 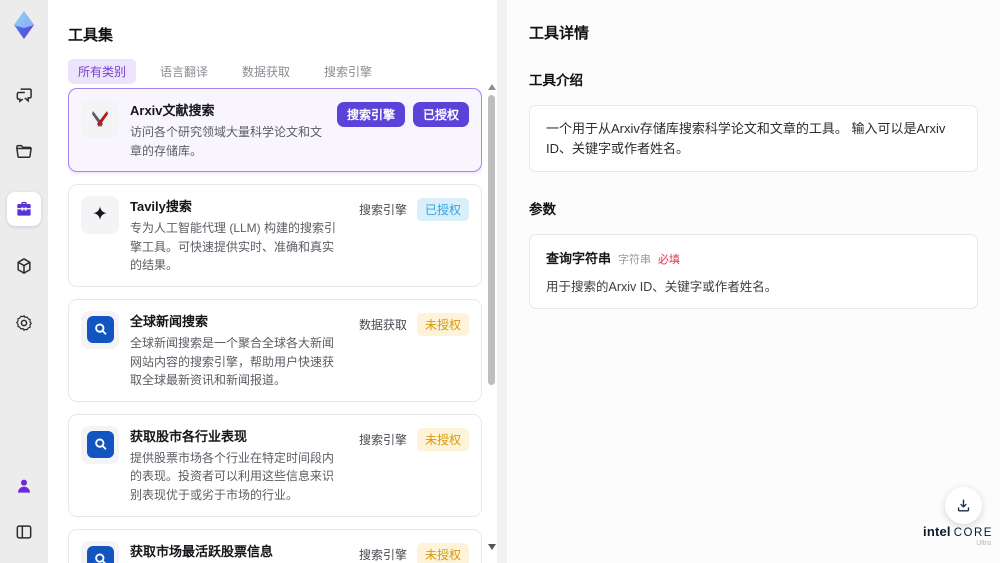 What do you see at coordinates (24, 152) in the screenshot?
I see `folder-icon` at bounding box center [24, 152].